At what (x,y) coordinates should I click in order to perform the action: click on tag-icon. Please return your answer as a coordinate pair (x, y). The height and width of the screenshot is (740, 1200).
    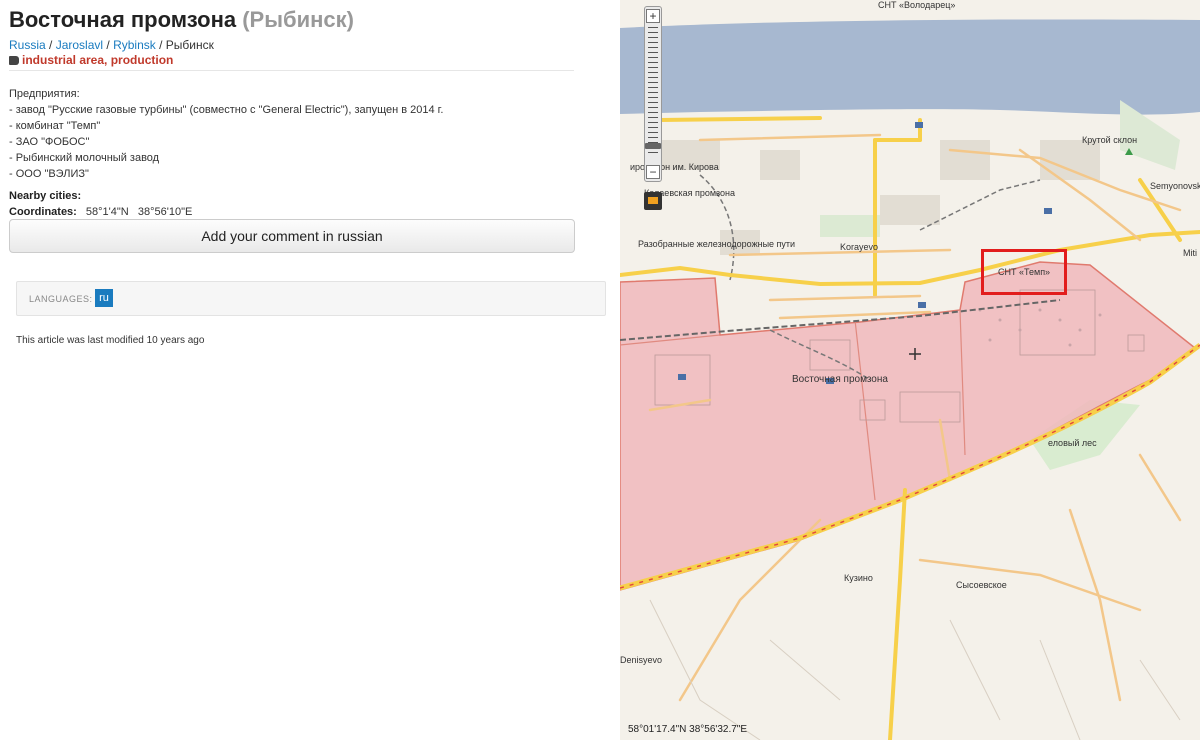
    Looking at the image, I should click on (14, 60).